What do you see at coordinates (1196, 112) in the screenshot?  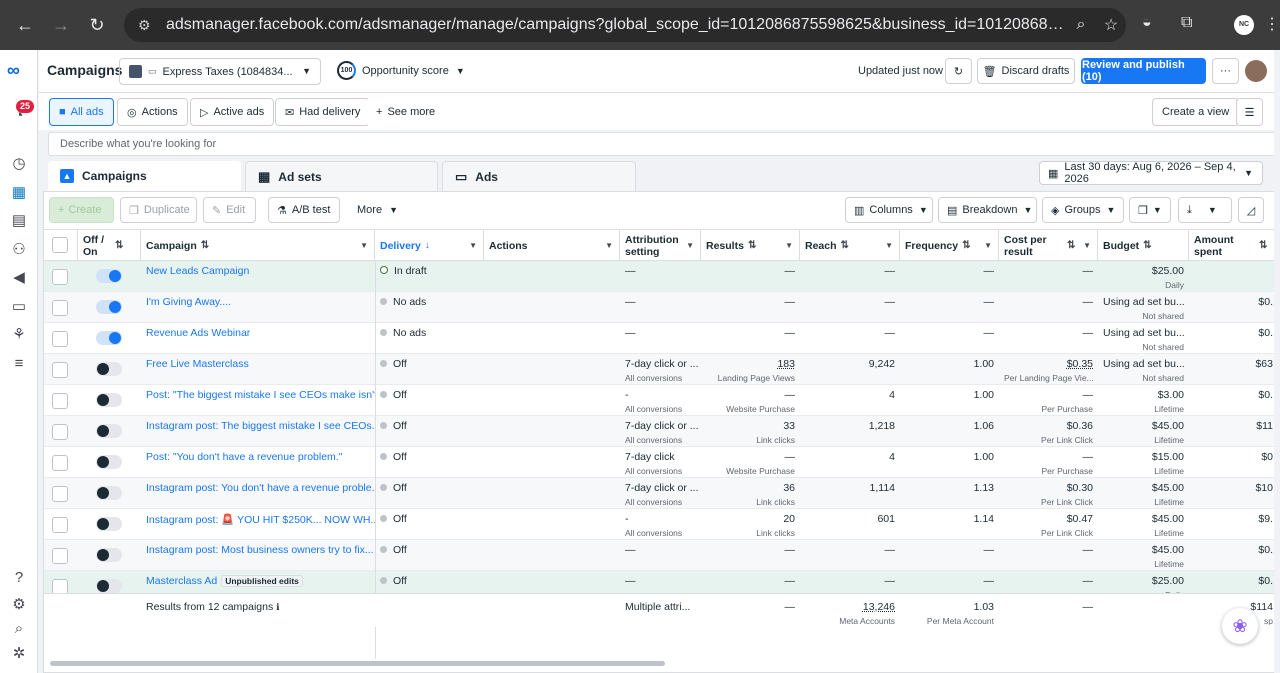 I see `create-view-button: Create a view` at bounding box center [1196, 112].